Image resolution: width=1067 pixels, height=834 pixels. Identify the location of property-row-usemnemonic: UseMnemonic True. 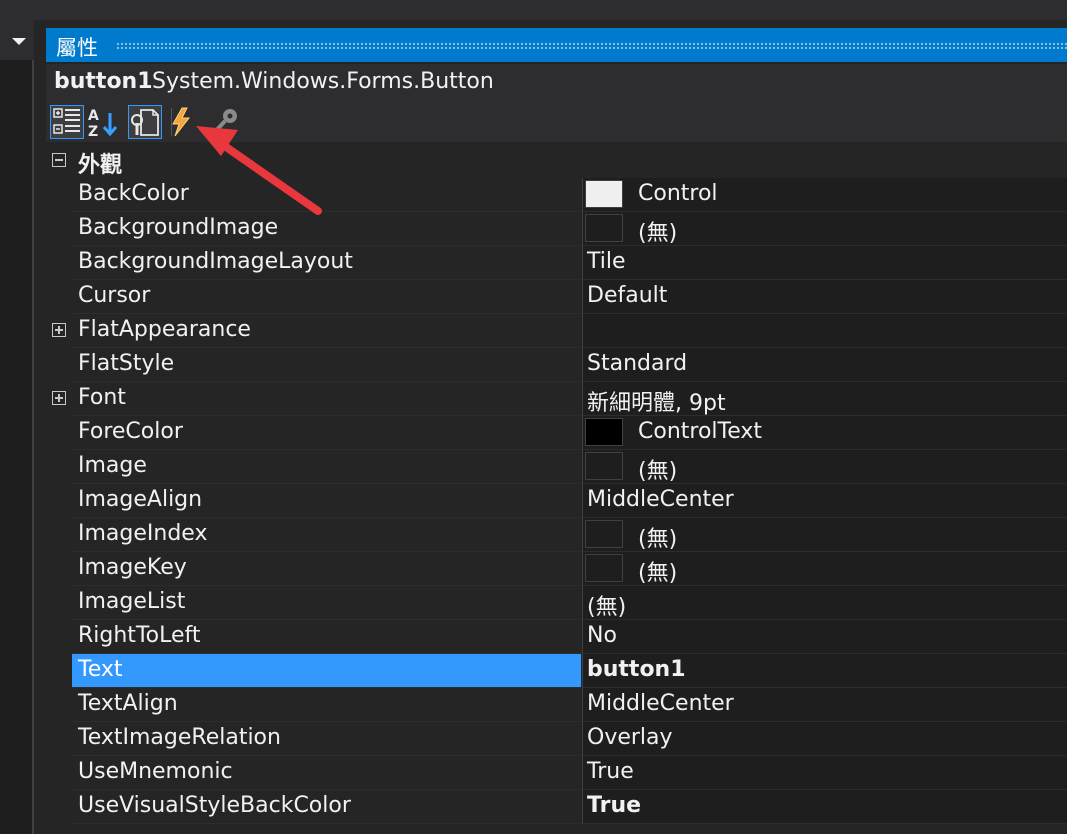
(556, 773).